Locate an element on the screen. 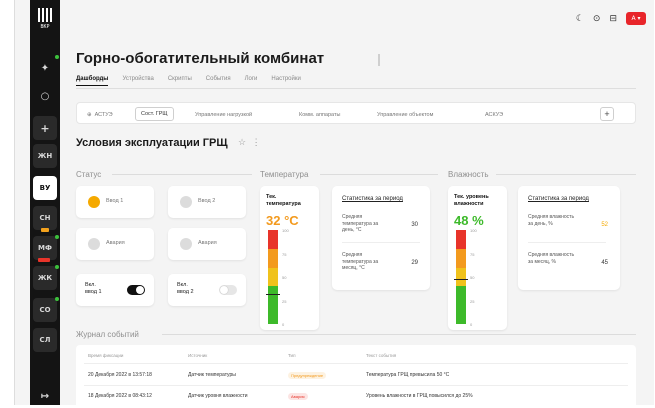  tab-astue: ⊕ АСТУЭ is located at coordinates (100, 114).